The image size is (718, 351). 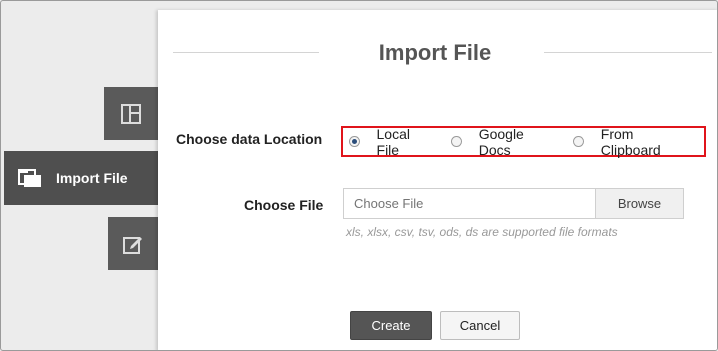 I want to click on title-divider-left, so click(x=246, y=52).